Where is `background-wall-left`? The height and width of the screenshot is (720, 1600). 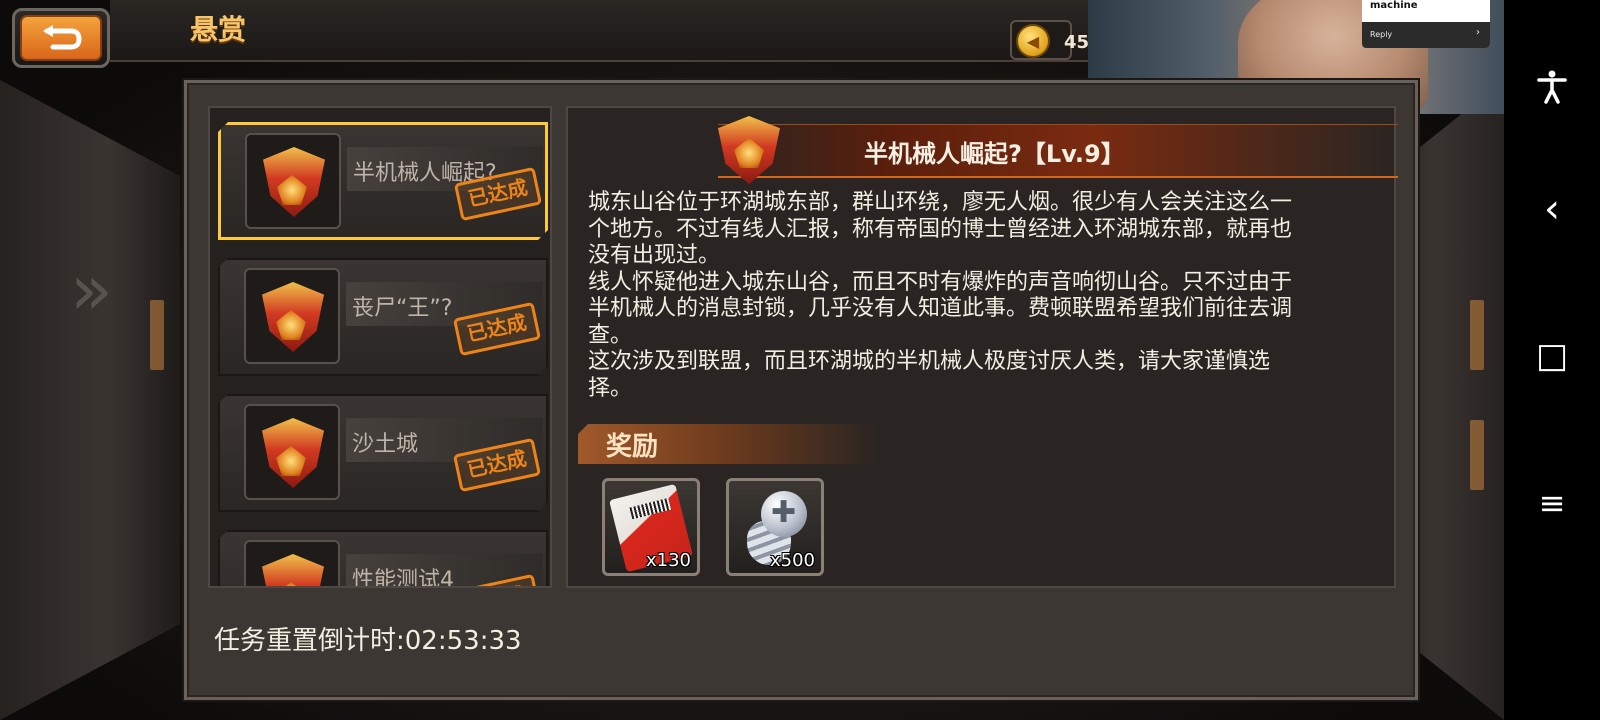 background-wall-left is located at coordinates (90, 400).